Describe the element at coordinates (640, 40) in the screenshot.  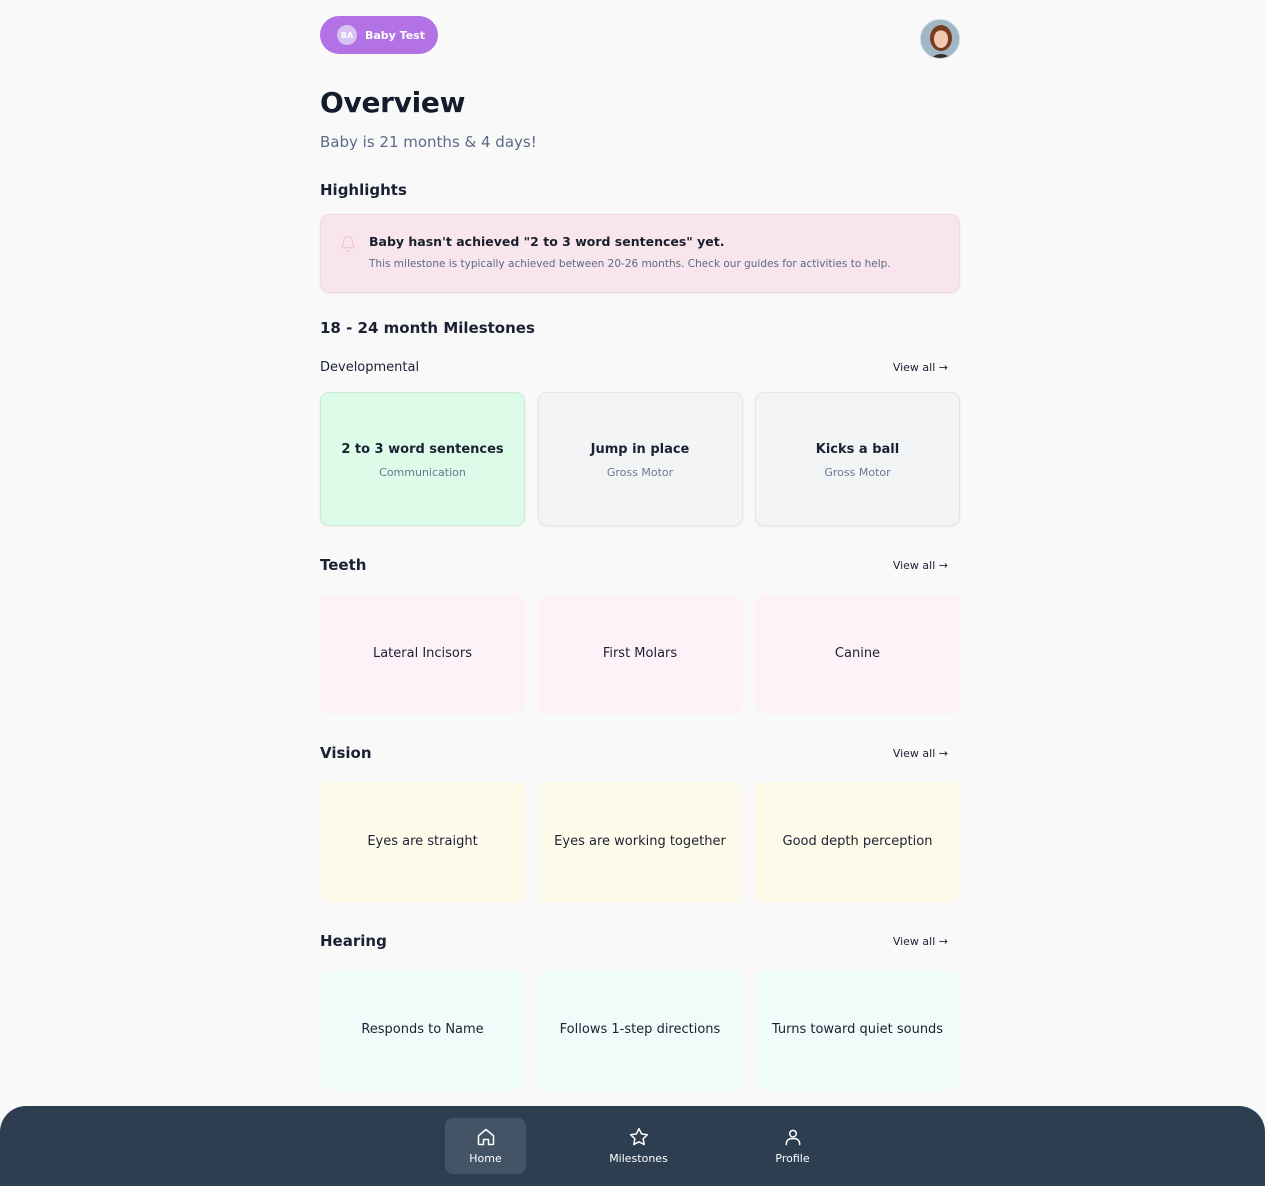
I see `top-bar: BA Baby Test` at that location.